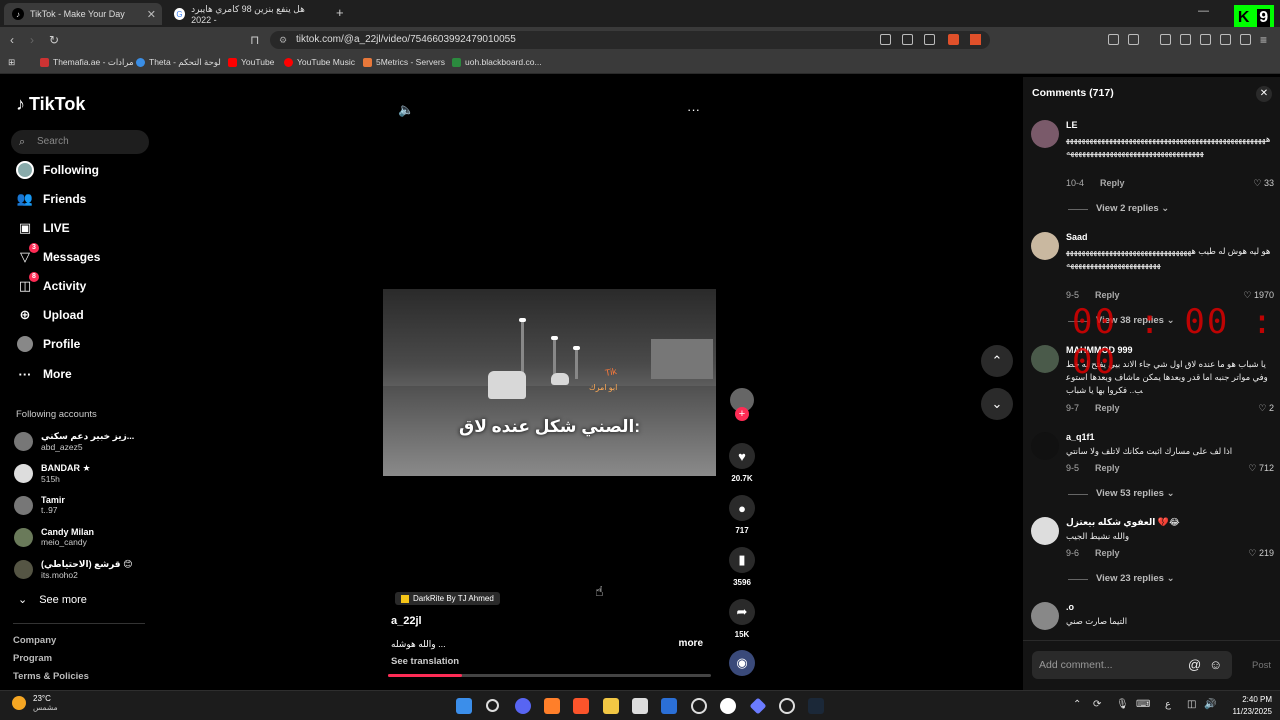 This screenshot has width=1280, height=720. Describe the element at coordinates (58, 254) in the screenshot. I see `nav-messages: ▽ 3 Messages` at that location.